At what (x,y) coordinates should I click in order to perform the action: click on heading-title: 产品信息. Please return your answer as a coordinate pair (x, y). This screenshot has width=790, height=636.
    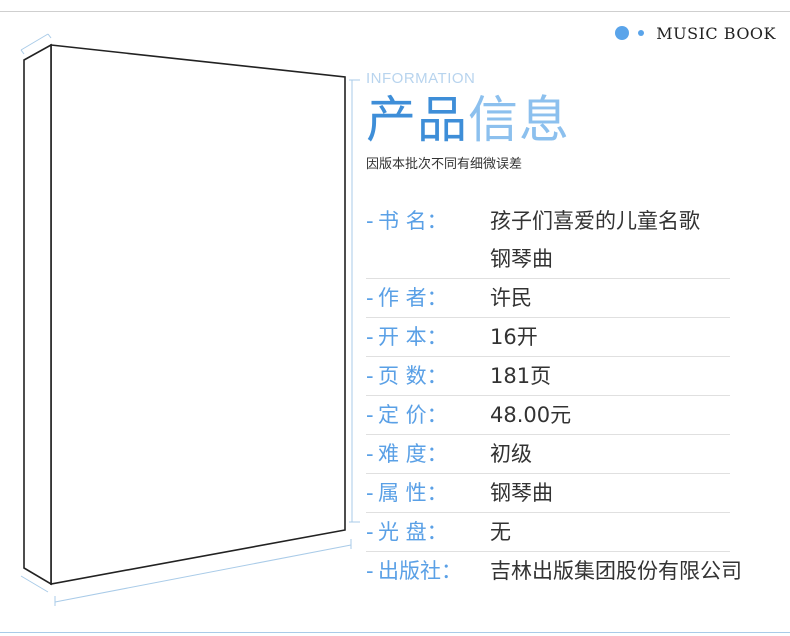
    Looking at the image, I should click on (468, 120).